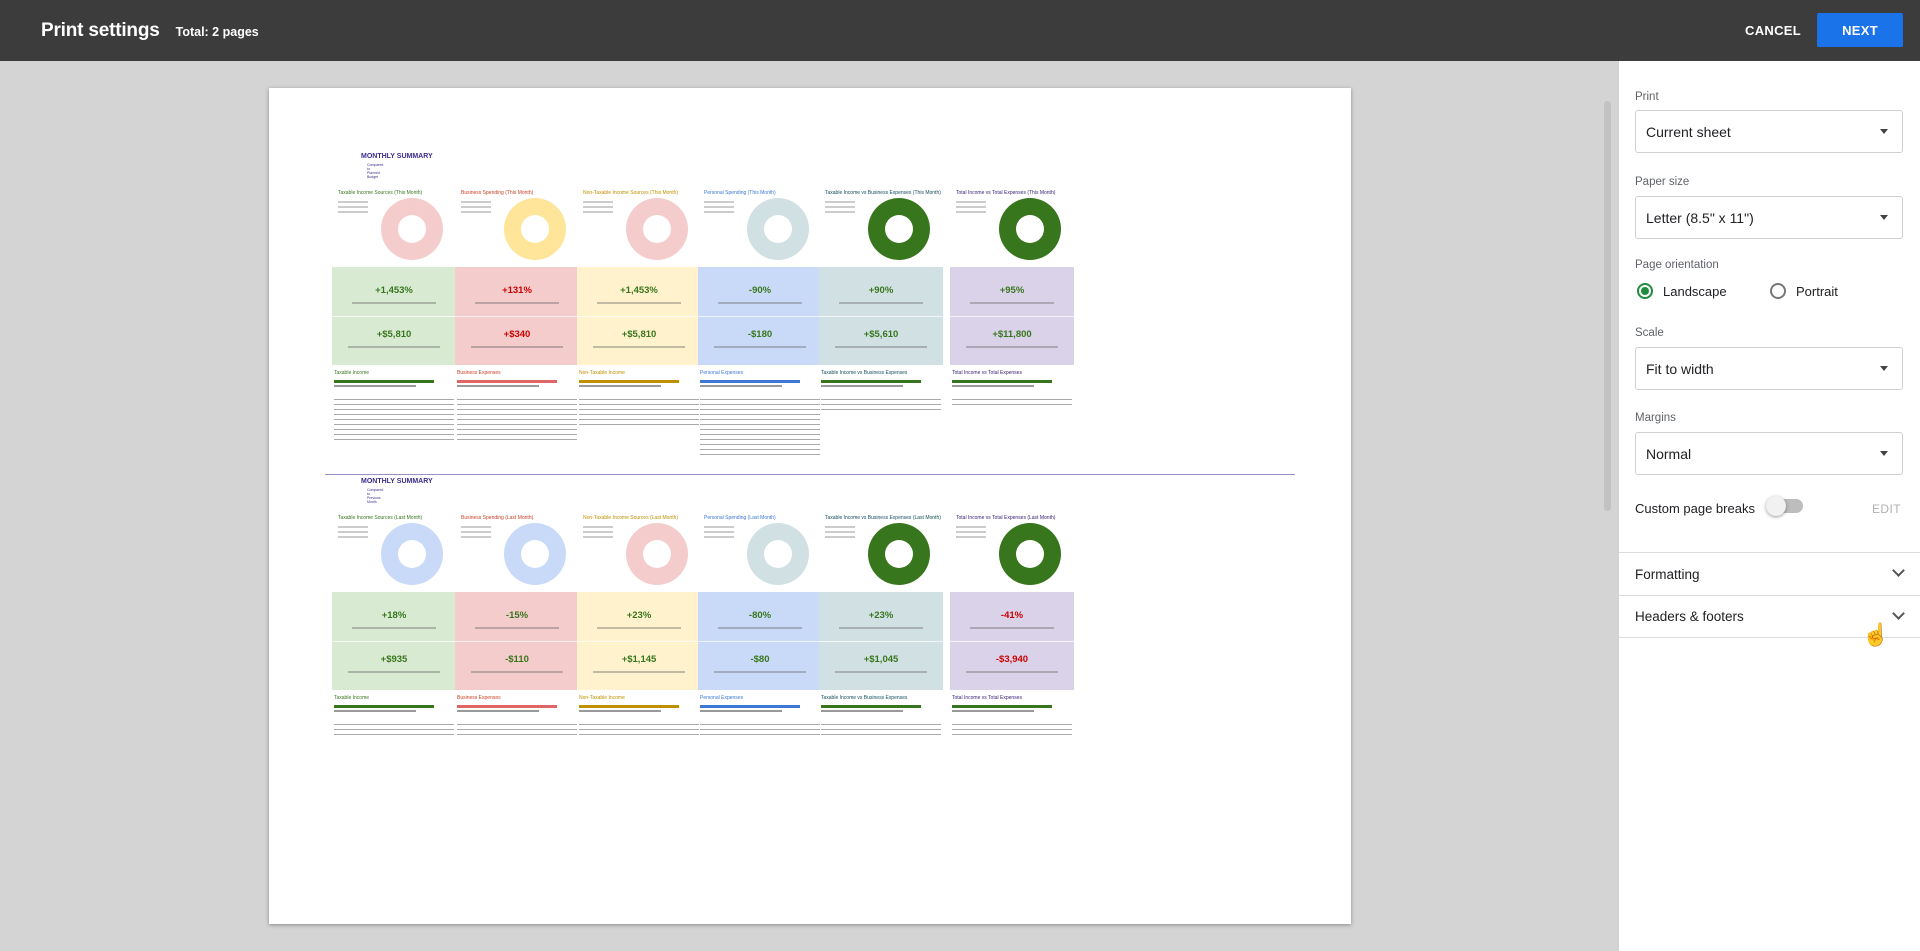 This screenshot has width=1920, height=951. Describe the element at coordinates (1682, 291) in the screenshot. I see `landscape-radio: Landscape` at that location.